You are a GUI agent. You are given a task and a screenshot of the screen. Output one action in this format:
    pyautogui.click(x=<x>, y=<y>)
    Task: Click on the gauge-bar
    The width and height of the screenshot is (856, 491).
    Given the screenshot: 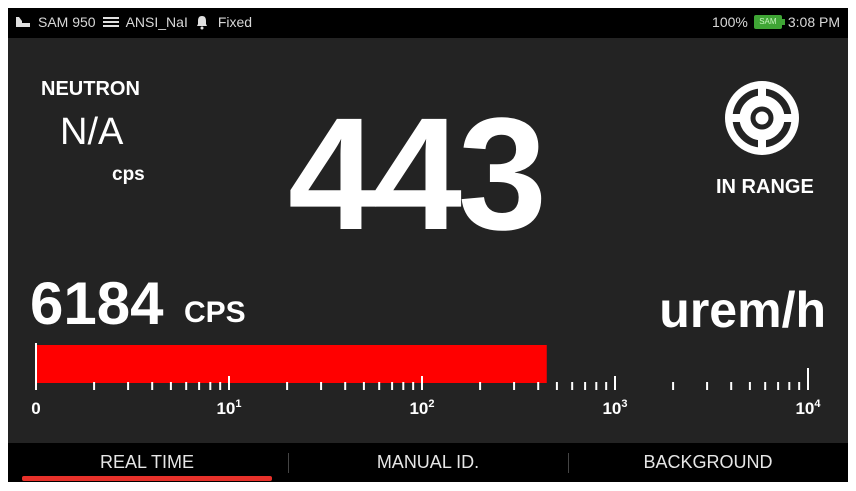 What is the action you would take?
    pyautogui.click(x=291, y=364)
    